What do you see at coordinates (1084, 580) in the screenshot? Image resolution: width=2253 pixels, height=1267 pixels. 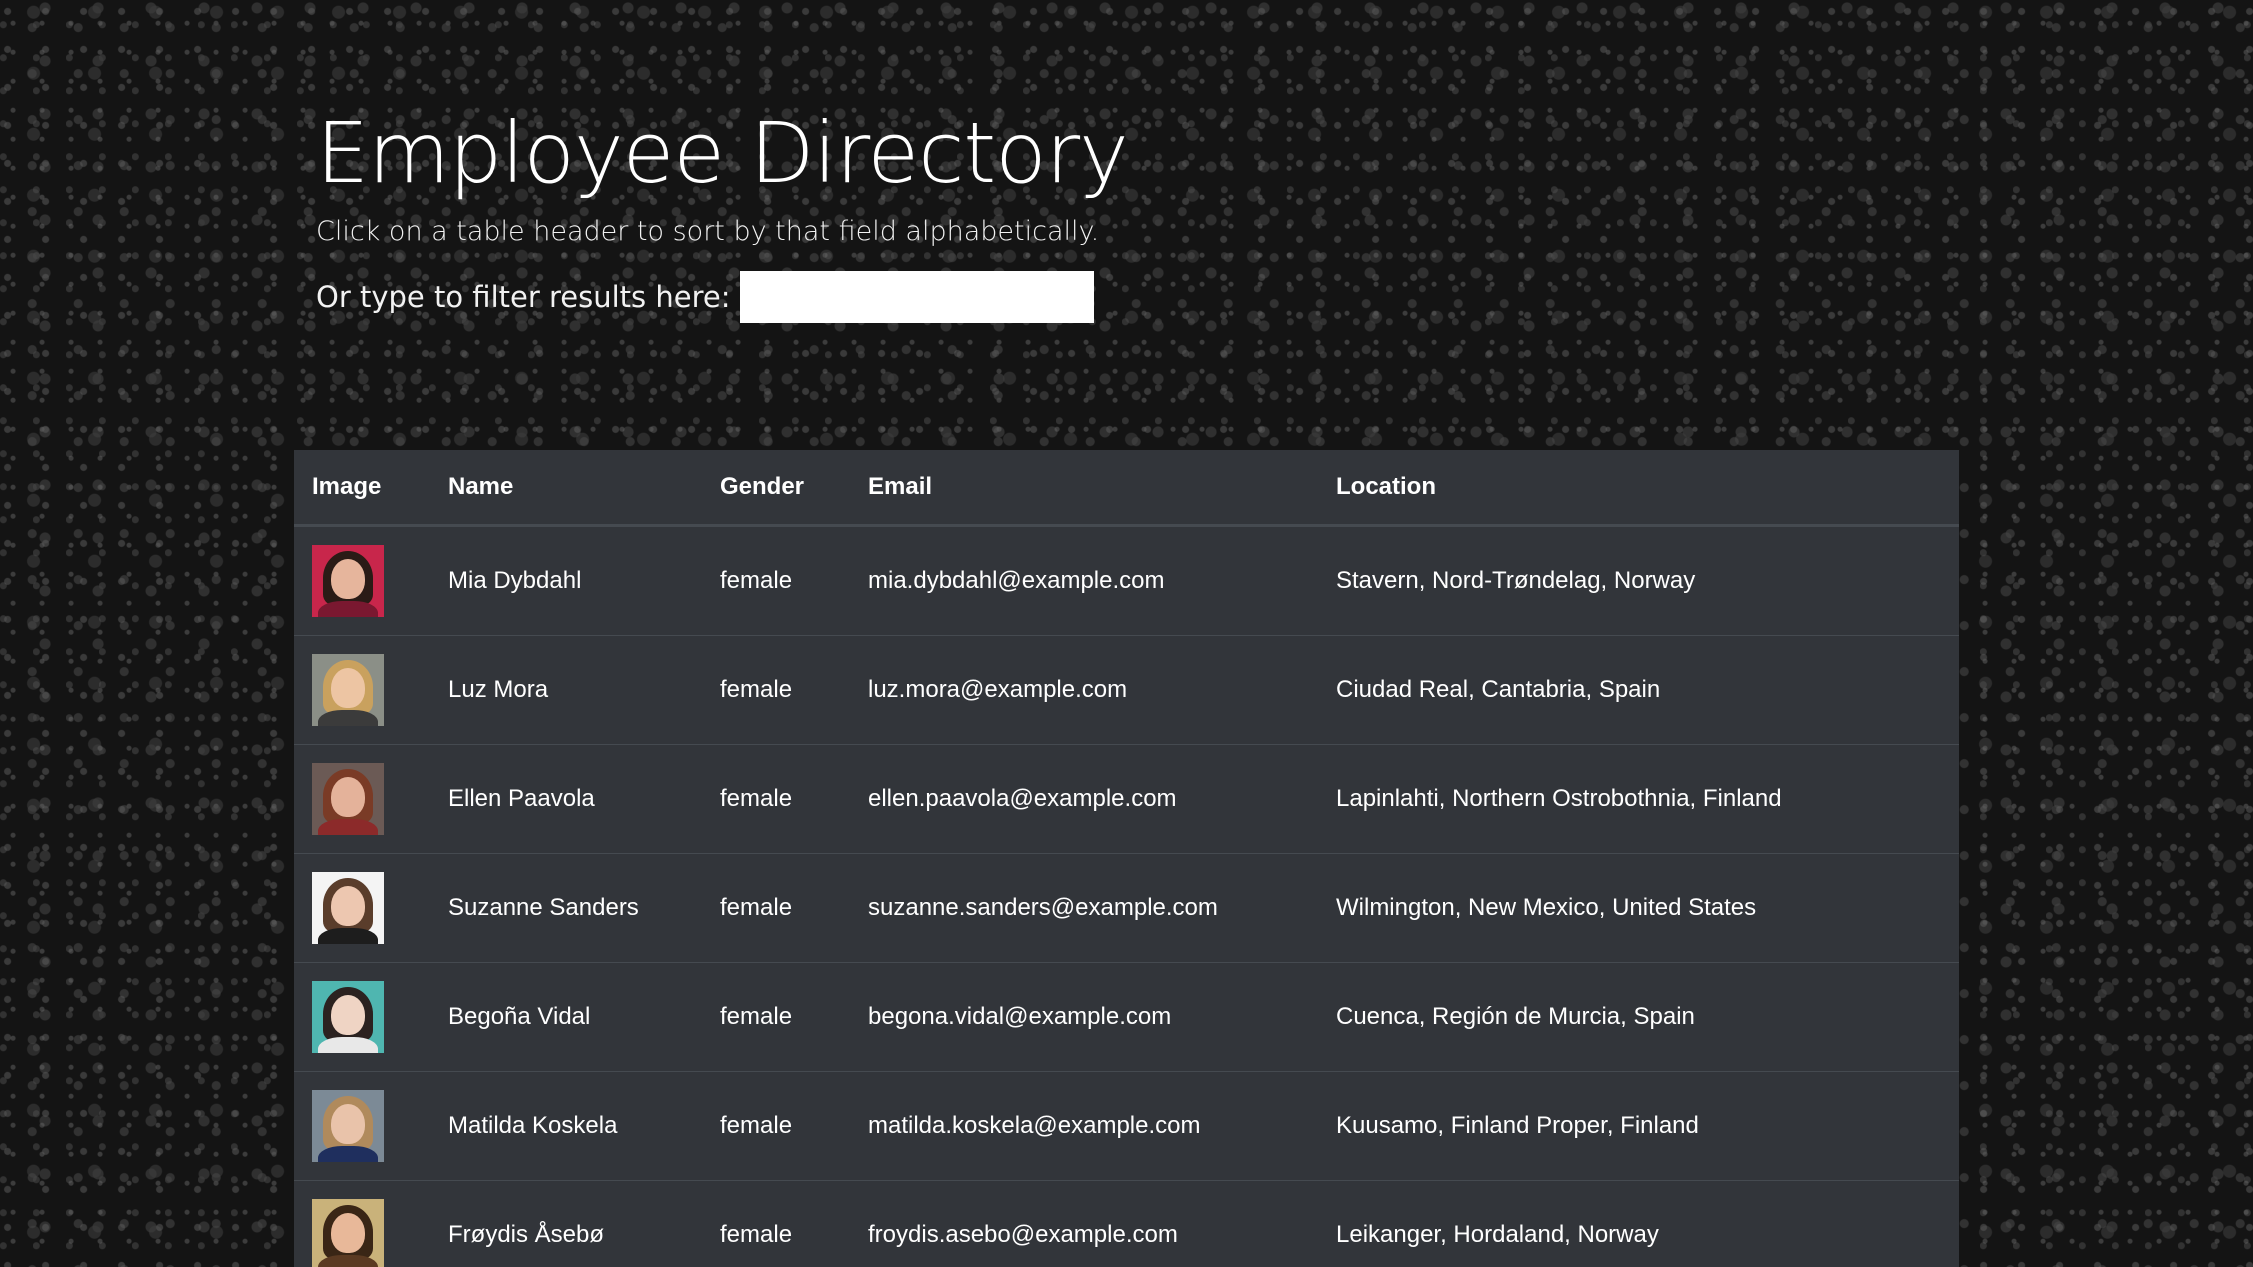 I see `cell-email: mia.dybdahl@example.com` at bounding box center [1084, 580].